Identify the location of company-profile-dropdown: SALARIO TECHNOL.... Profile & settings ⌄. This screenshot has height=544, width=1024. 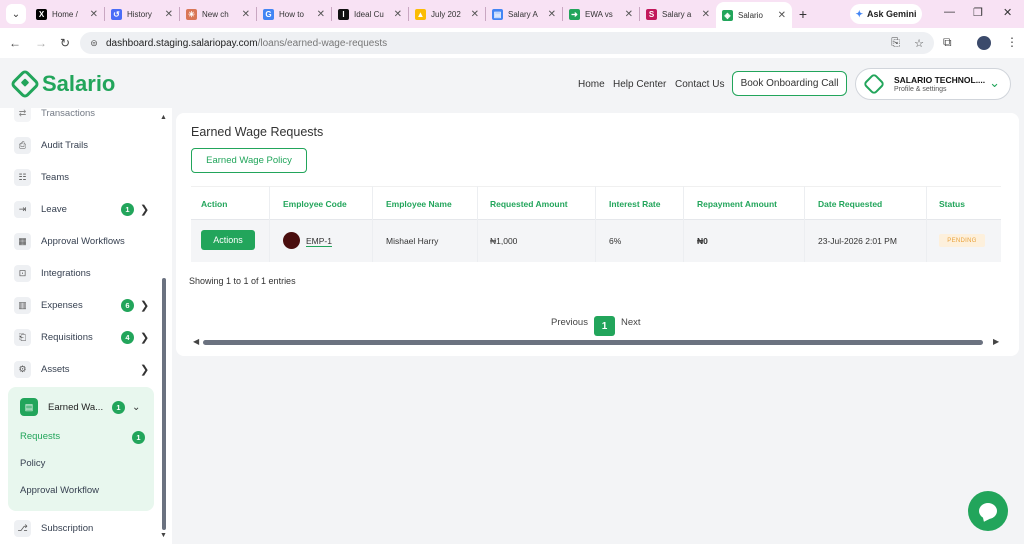
(933, 84).